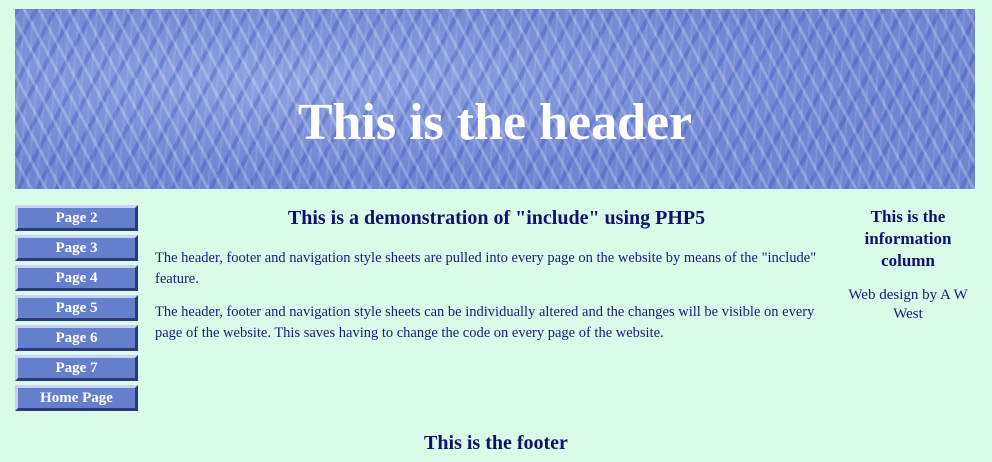 The image size is (992, 462). What do you see at coordinates (496, 443) in the screenshot?
I see `footer: This is the footer` at bounding box center [496, 443].